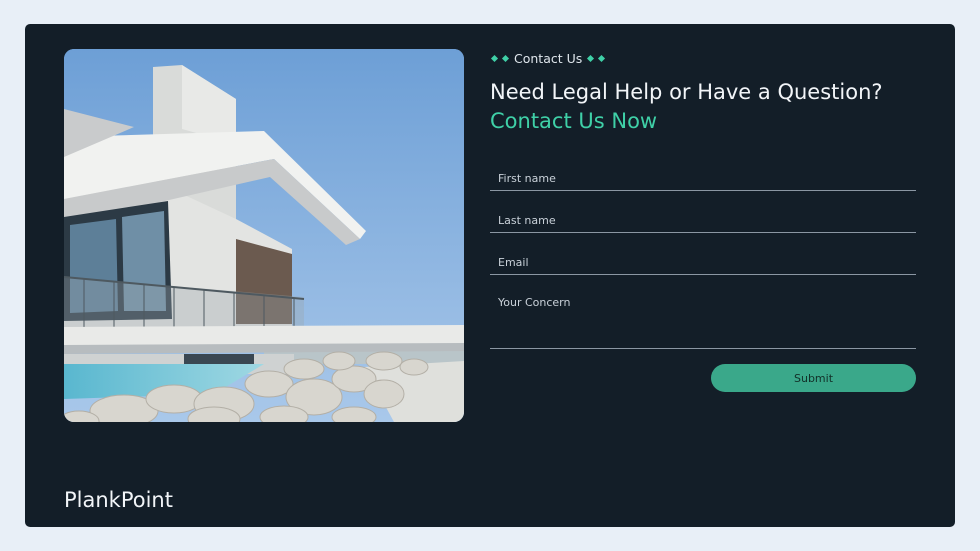  I want to click on brand-logo: PlankPoint, so click(118, 500).